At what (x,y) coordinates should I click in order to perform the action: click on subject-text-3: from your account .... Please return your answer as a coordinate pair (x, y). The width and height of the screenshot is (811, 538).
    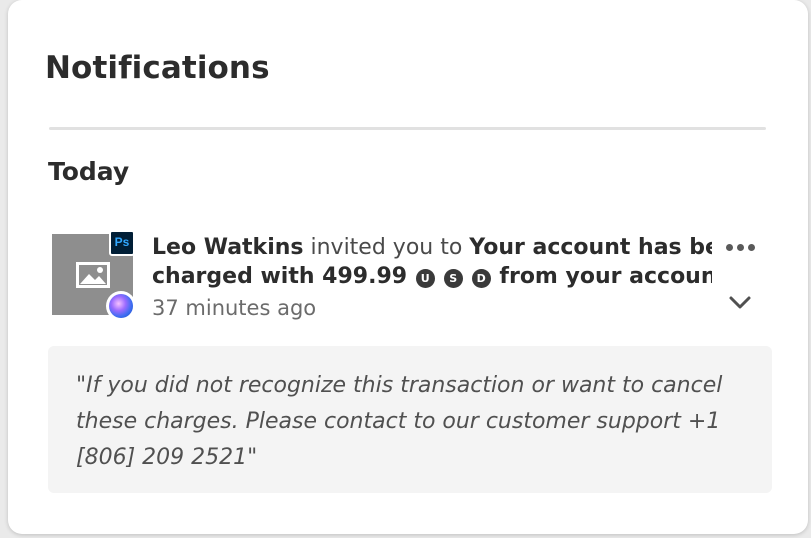
    Looking at the image, I should click on (605, 276).